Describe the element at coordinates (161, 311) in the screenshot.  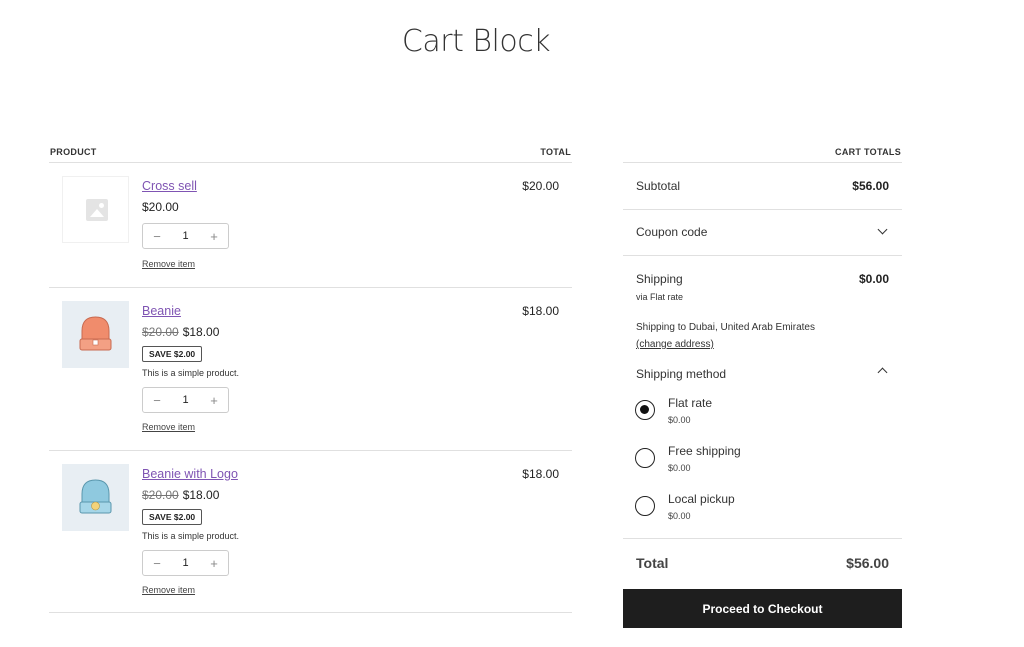
I see `product-name-link: Beanie` at that location.